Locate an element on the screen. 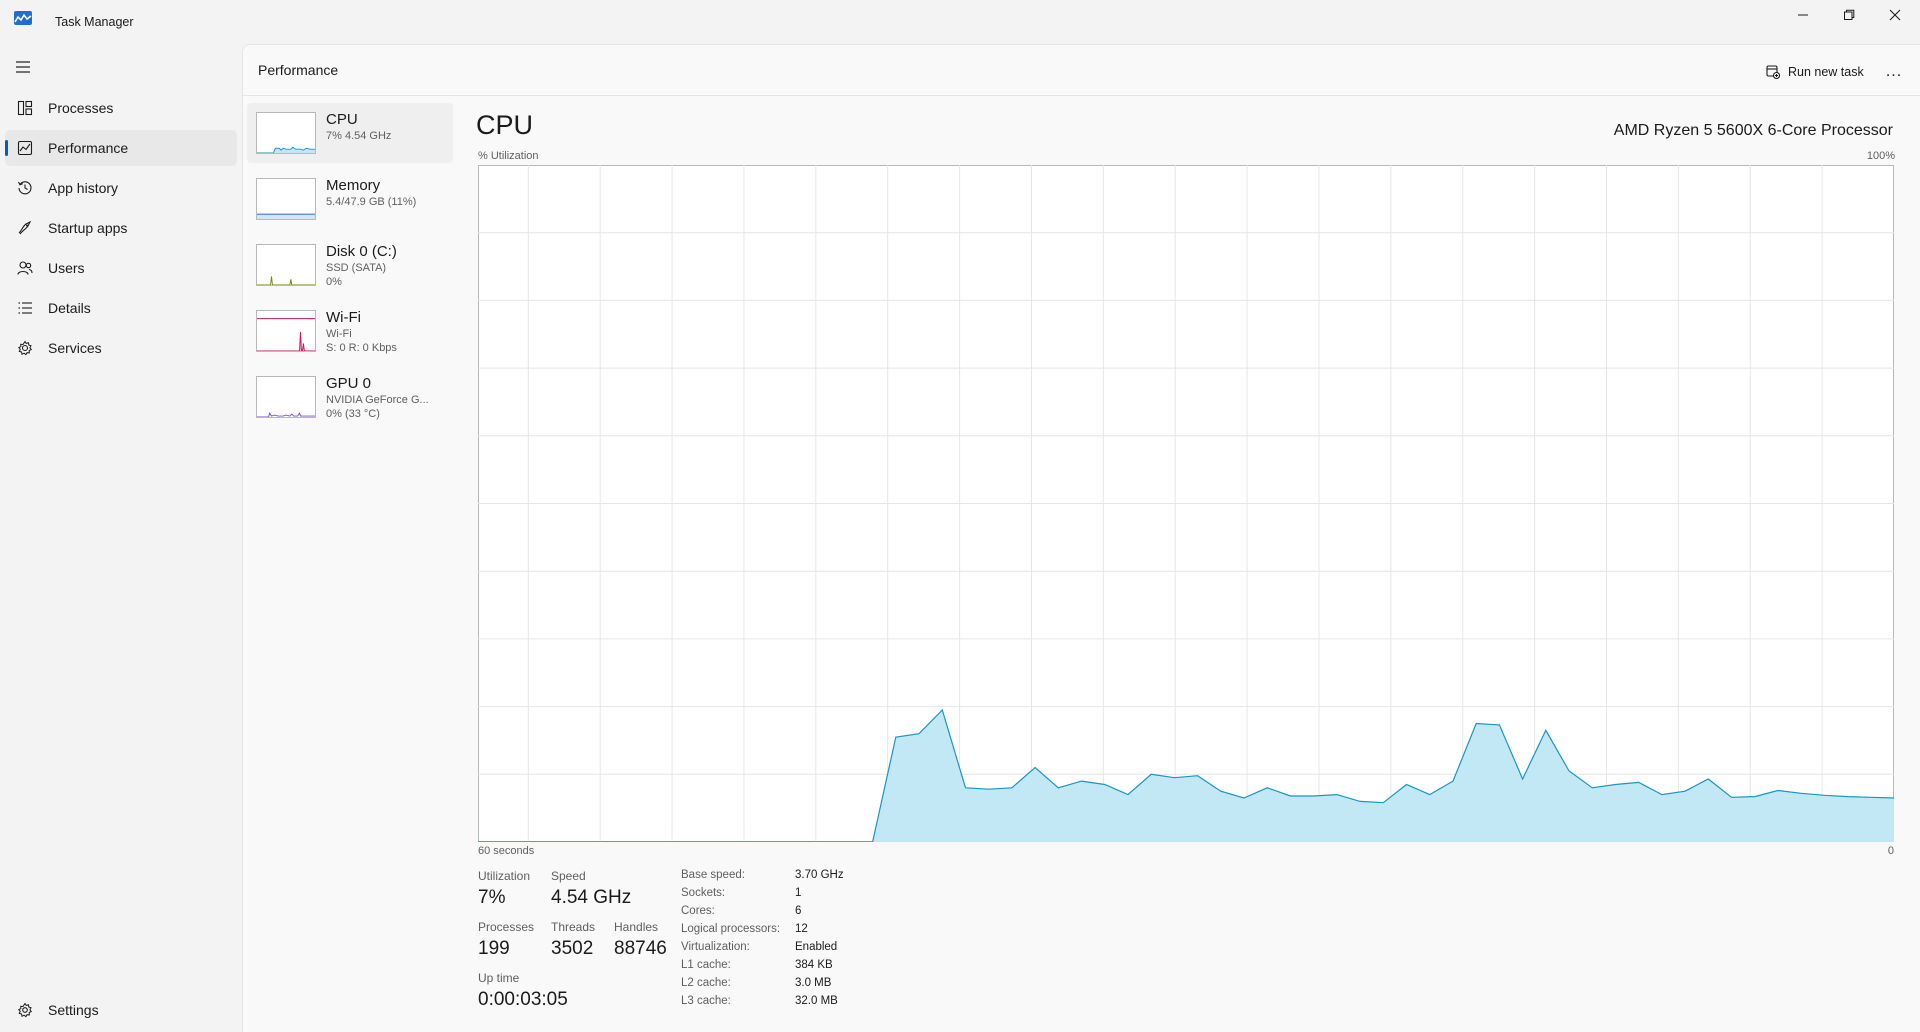 Image resolution: width=1920 pixels, height=1032 pixels. sidebar-item-label: Performance is located at coordinates (88, 148).